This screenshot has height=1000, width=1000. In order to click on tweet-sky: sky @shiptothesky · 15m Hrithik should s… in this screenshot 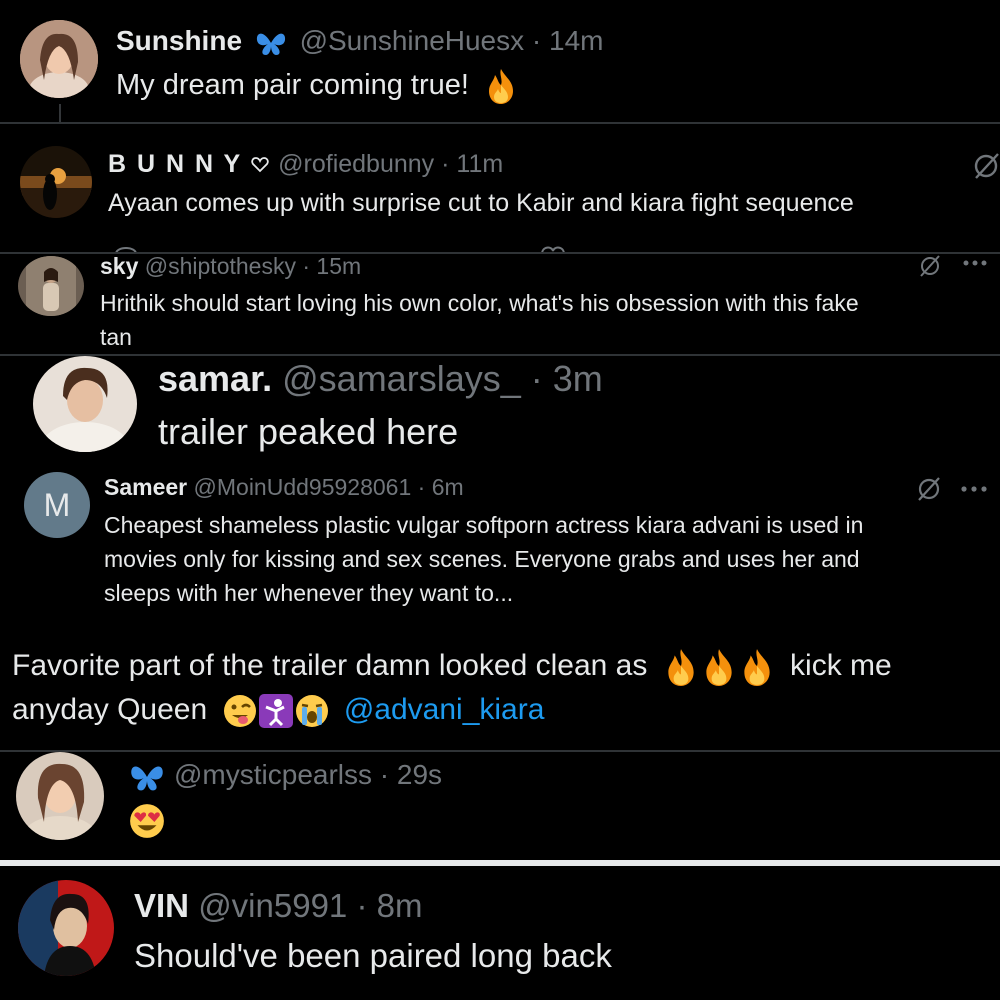, I will do `click(500, 304)`.